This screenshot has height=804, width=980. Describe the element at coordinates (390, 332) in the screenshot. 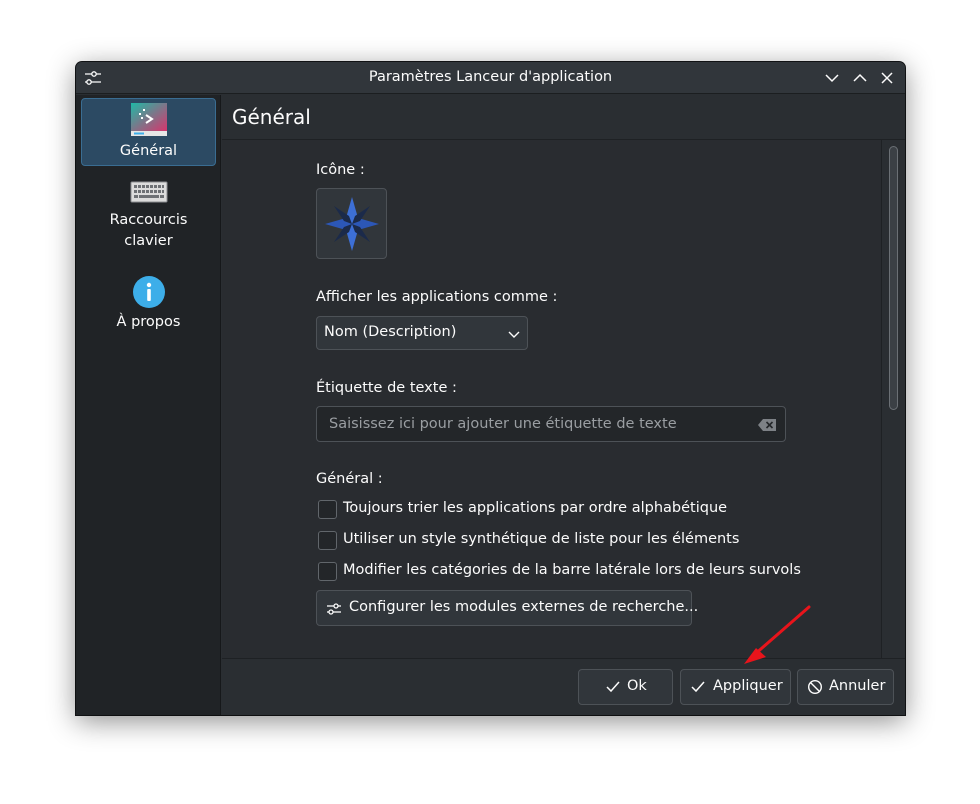

I see `combobox-value: Nom (Description)` at that location.